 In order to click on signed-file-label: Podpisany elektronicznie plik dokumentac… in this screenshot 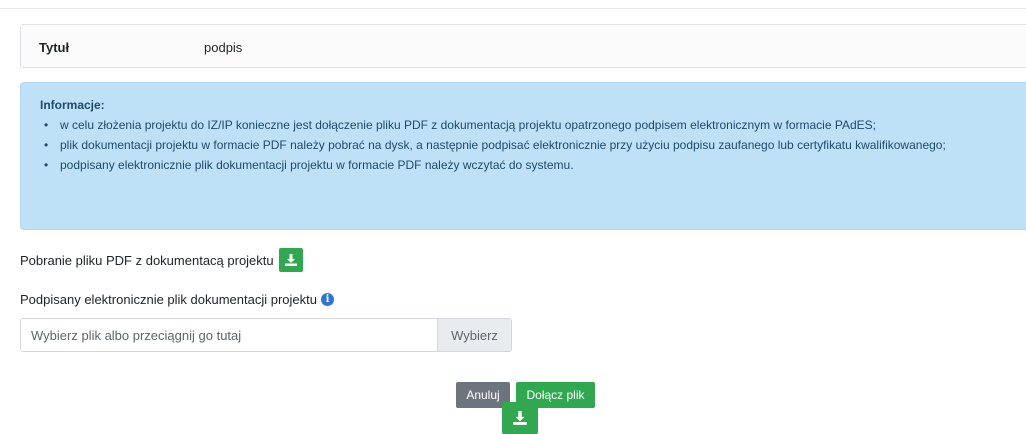, I will do `click(177, 299)`.